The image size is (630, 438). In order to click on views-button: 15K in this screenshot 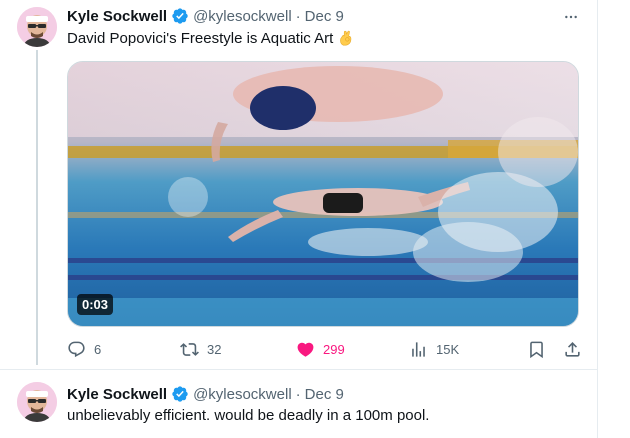, I will do `click(434, 349)`.